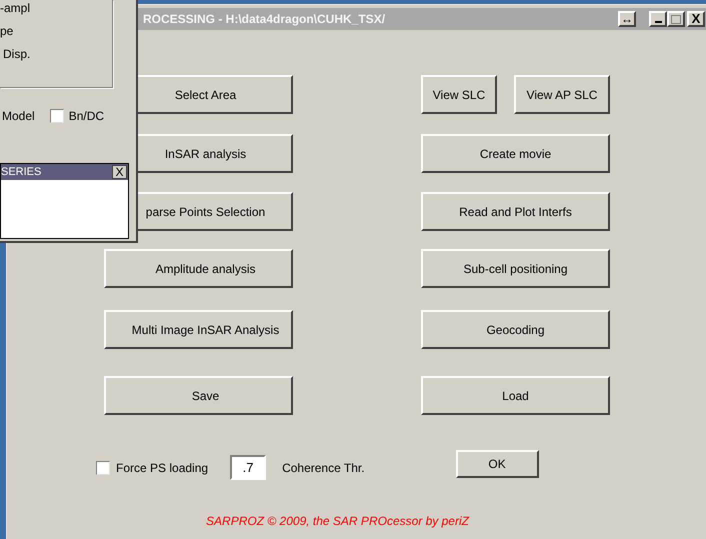 The width and height of the screenshot is (706, 539). I want to click on resize-button: ↔, so click(627, 19).